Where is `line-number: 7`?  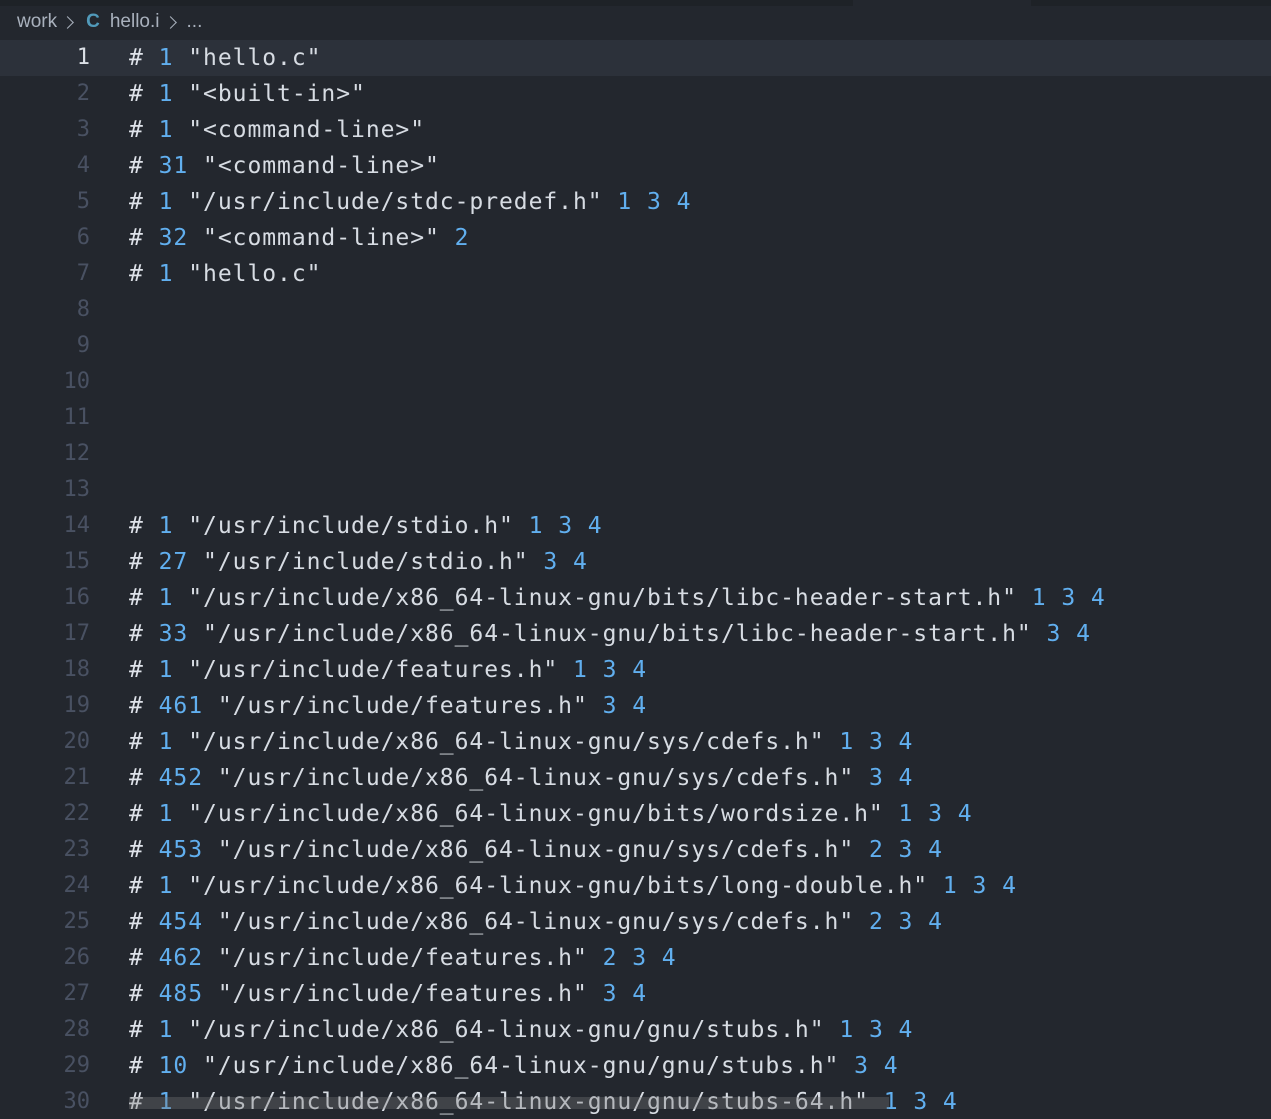 line-number: 7 is located at coordinates (83, 273).